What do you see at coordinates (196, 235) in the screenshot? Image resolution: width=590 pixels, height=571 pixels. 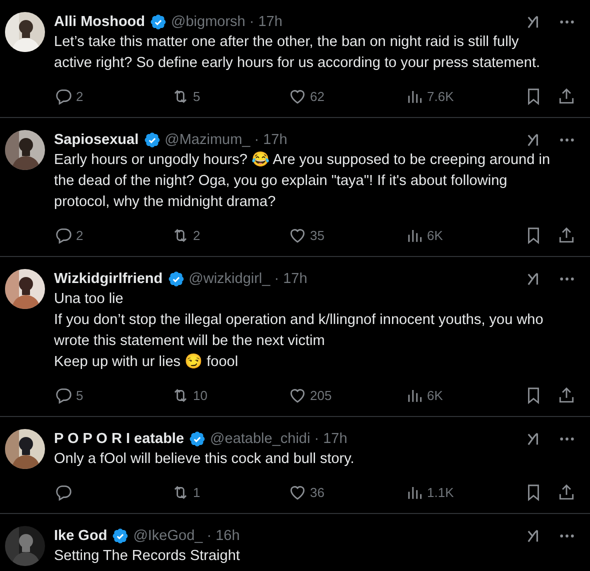 I see `repost-count: 2` at bounding box center [196, 235].